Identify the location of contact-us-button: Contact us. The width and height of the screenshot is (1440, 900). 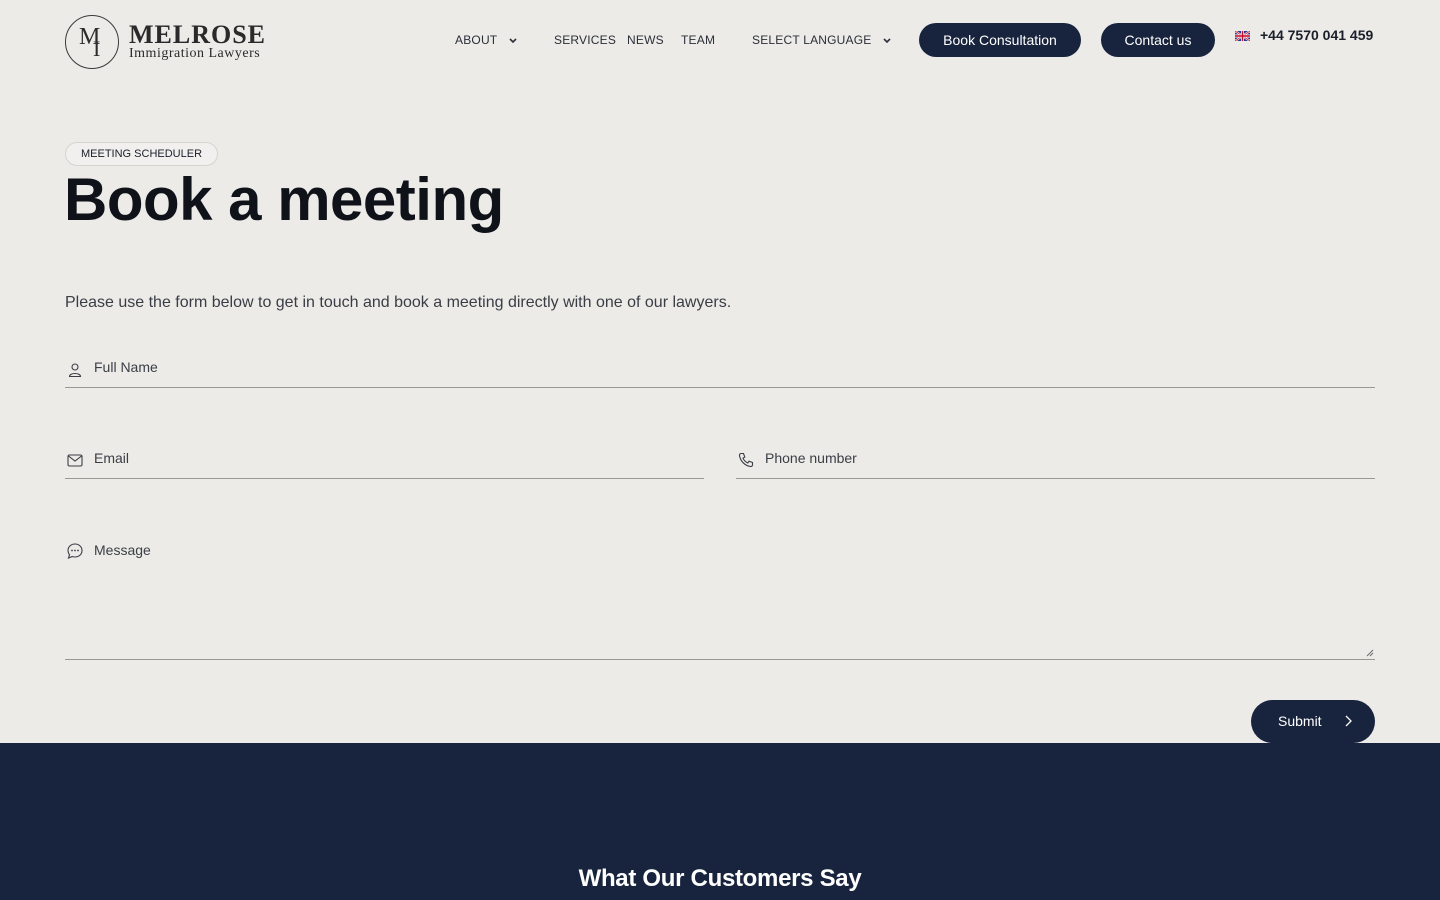
(1158, 40).